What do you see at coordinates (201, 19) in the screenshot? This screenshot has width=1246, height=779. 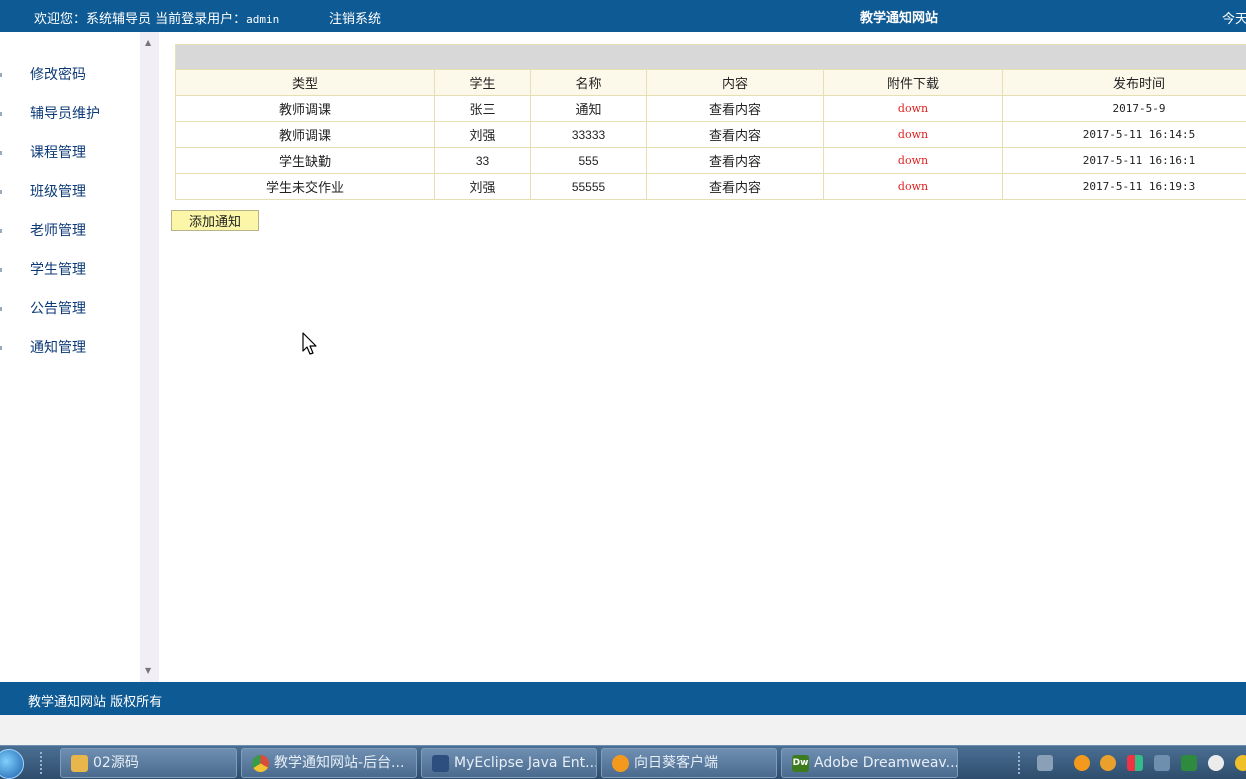 I see `current-user-label: 当前登录用户：` at bounding box center [201, 19].